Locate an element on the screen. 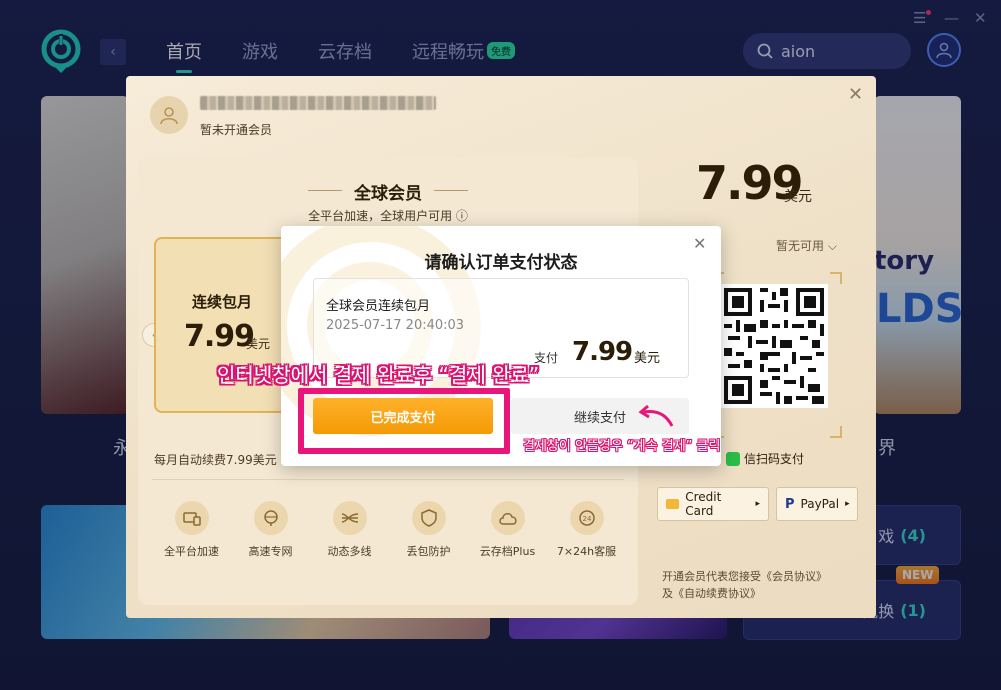 The image size is (1001, 690). dialog-close-icon: ✕ is located at coordinates (699, 243).